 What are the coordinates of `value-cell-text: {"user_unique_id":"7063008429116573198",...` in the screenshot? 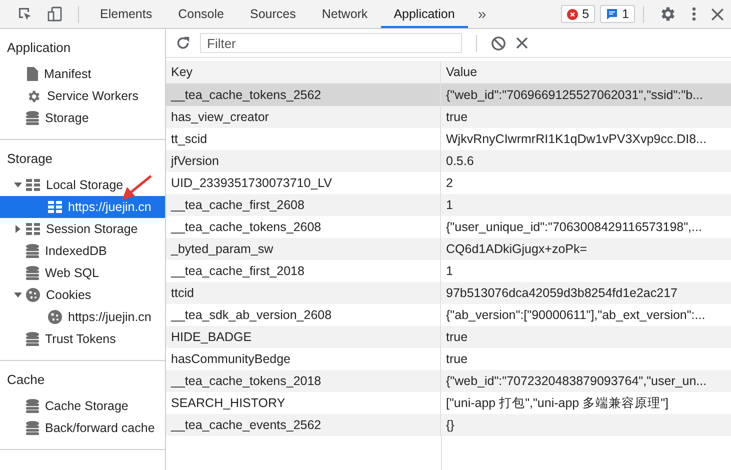 It's located at (574, 227).